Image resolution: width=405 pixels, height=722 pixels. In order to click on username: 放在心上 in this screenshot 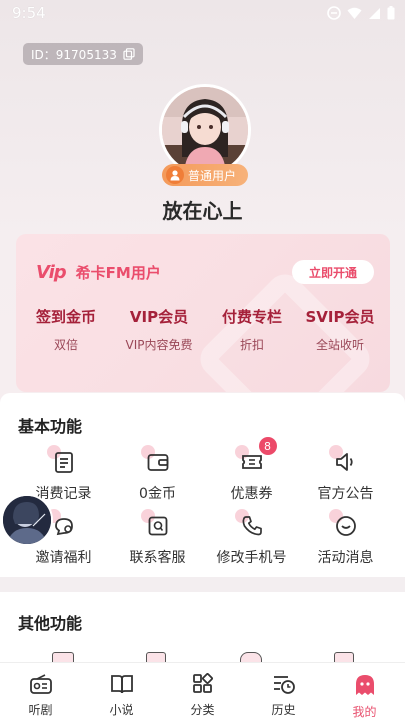, I will do `click(202, 211)`.